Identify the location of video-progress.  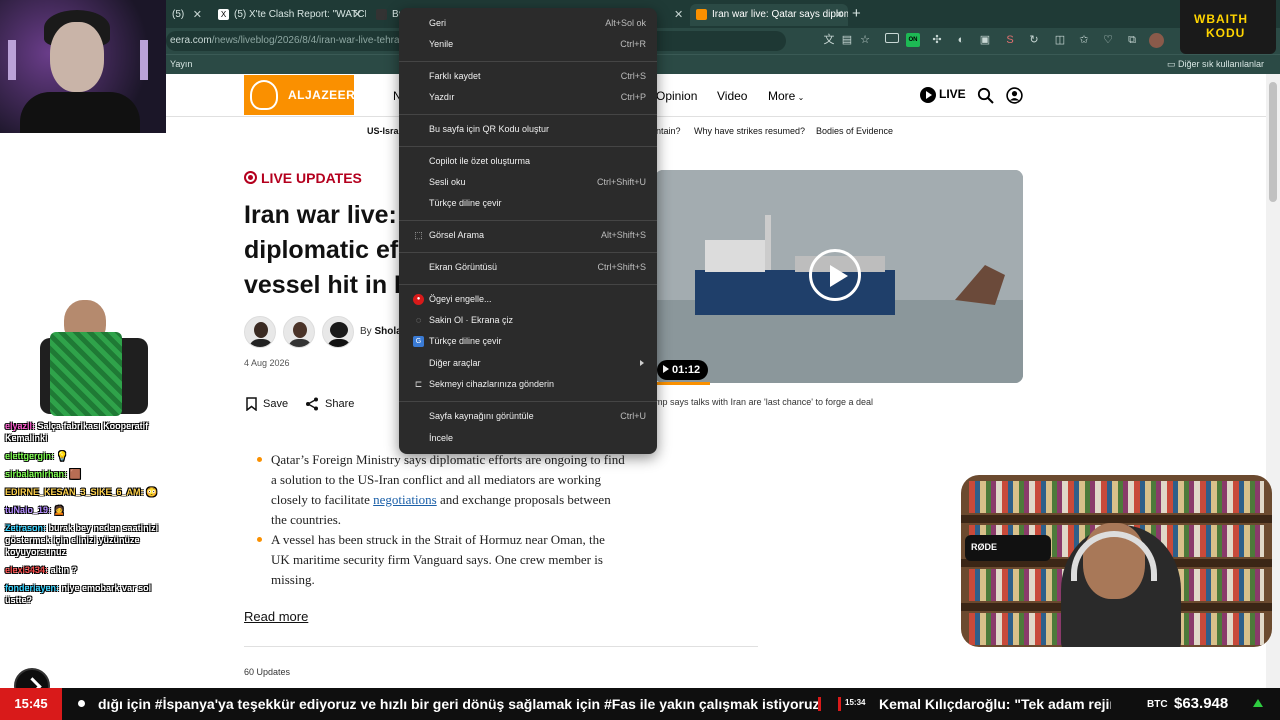
(683, 383).